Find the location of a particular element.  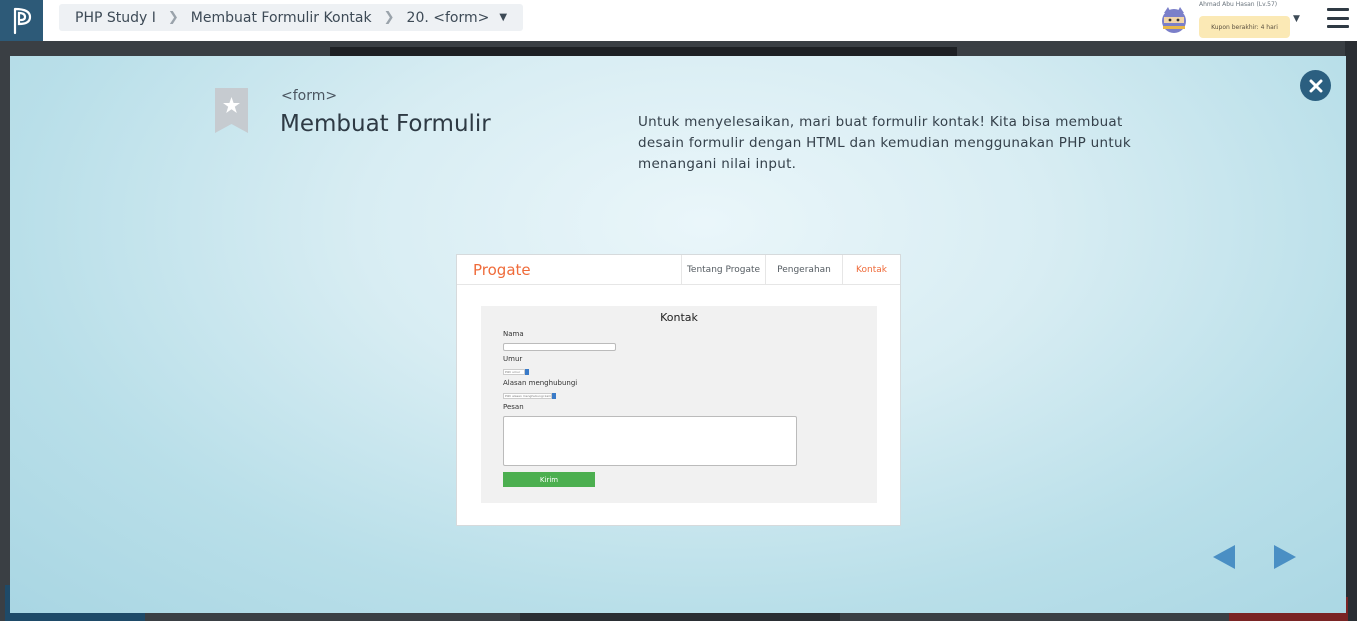

slide-tag: <form> is located at coordinates (309, 96).